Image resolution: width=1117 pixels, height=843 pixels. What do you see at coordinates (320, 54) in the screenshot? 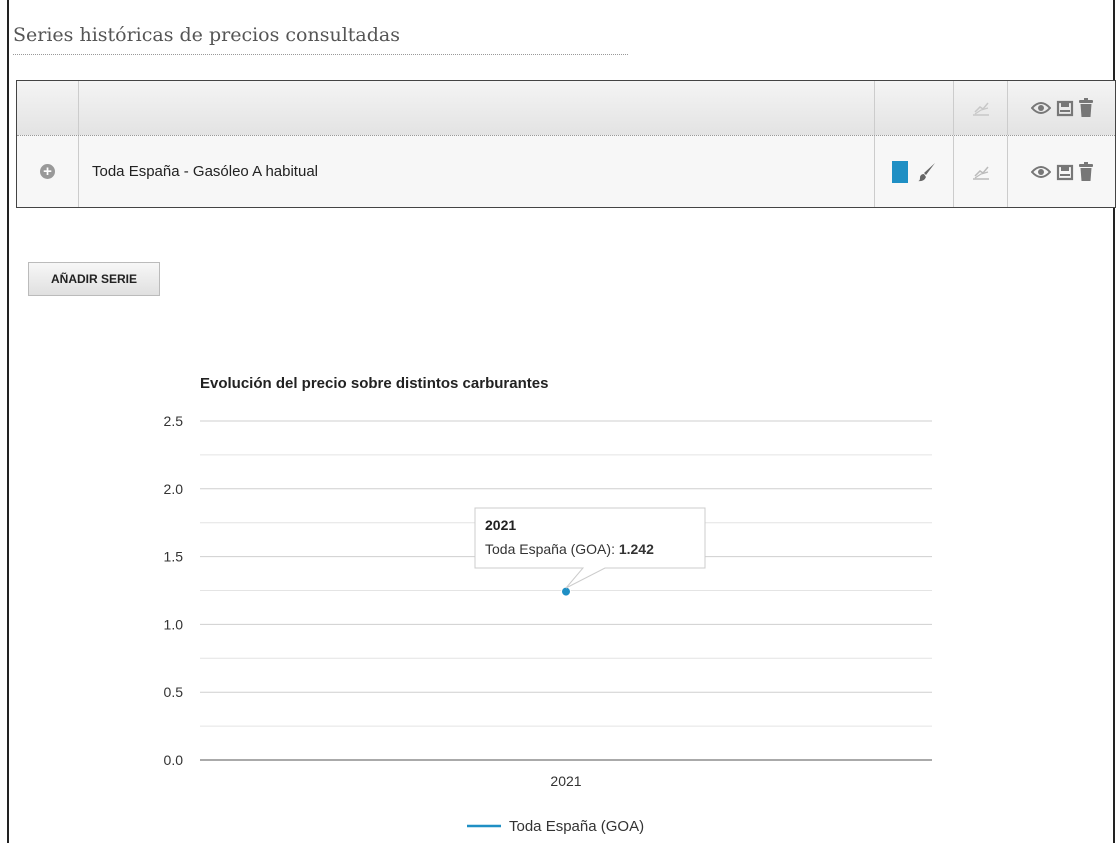
I see `title-underline` at bounding box center [320, 54].